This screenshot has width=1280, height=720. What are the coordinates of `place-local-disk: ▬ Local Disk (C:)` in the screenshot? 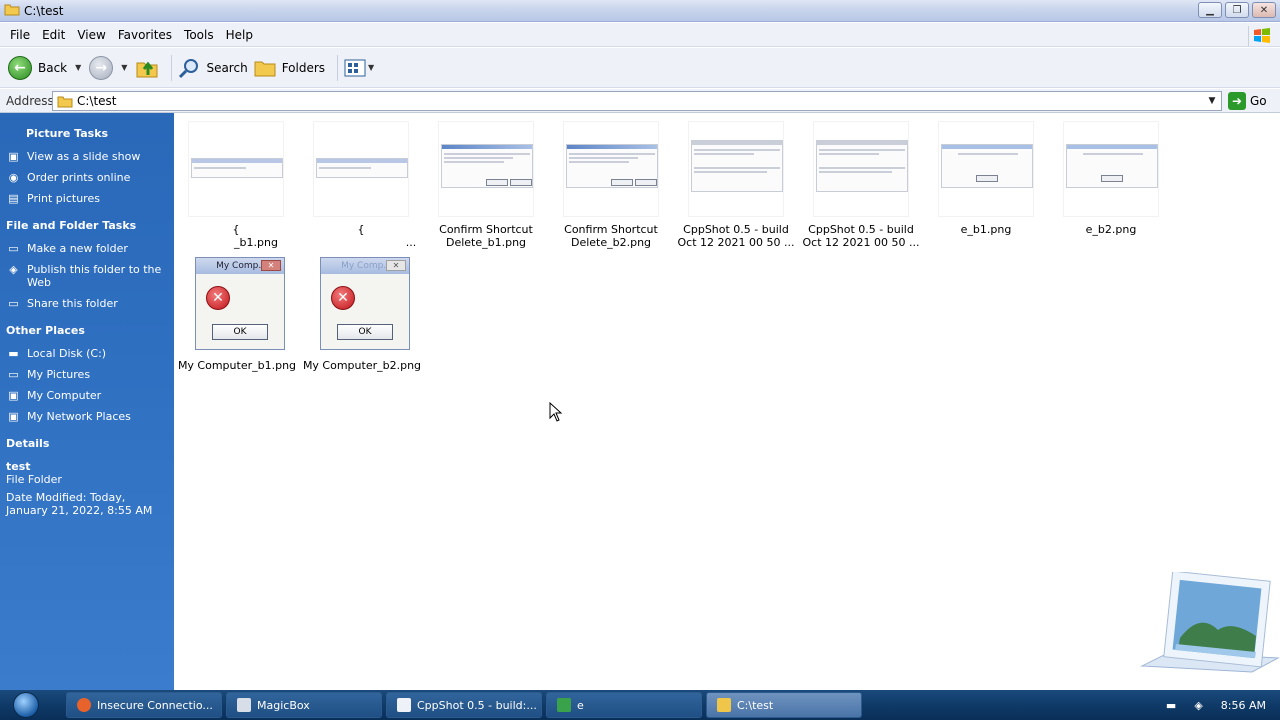 It's located at (87, 353).